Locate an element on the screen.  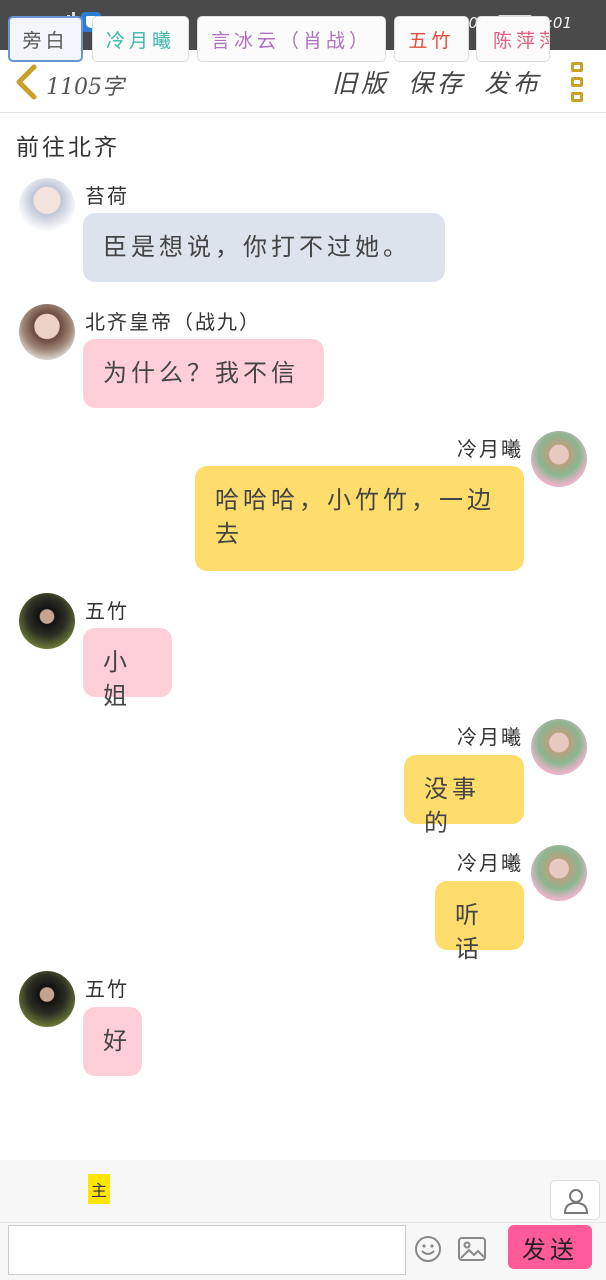
old-version-button: 旧版 is located at coordinates (361, 82).